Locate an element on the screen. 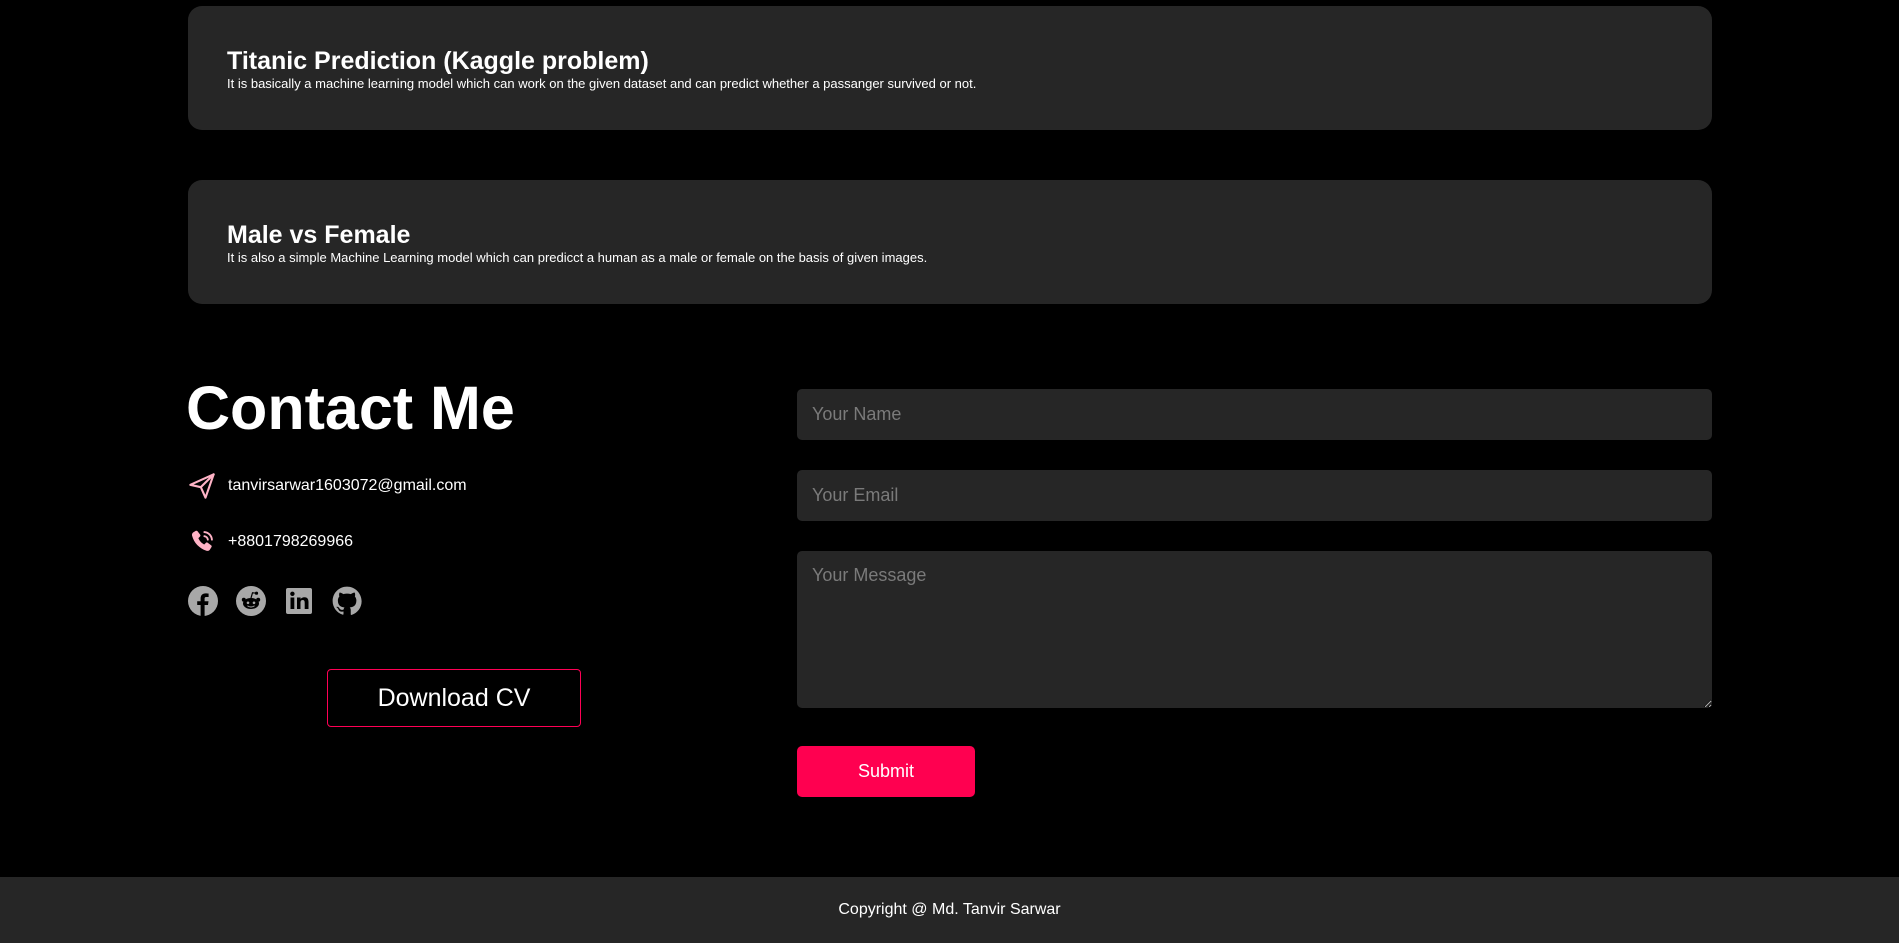 Image resolution: width=1899 pixels, height=943 pixels. contact-title: Contact Me is located at coordinates (350, 408).